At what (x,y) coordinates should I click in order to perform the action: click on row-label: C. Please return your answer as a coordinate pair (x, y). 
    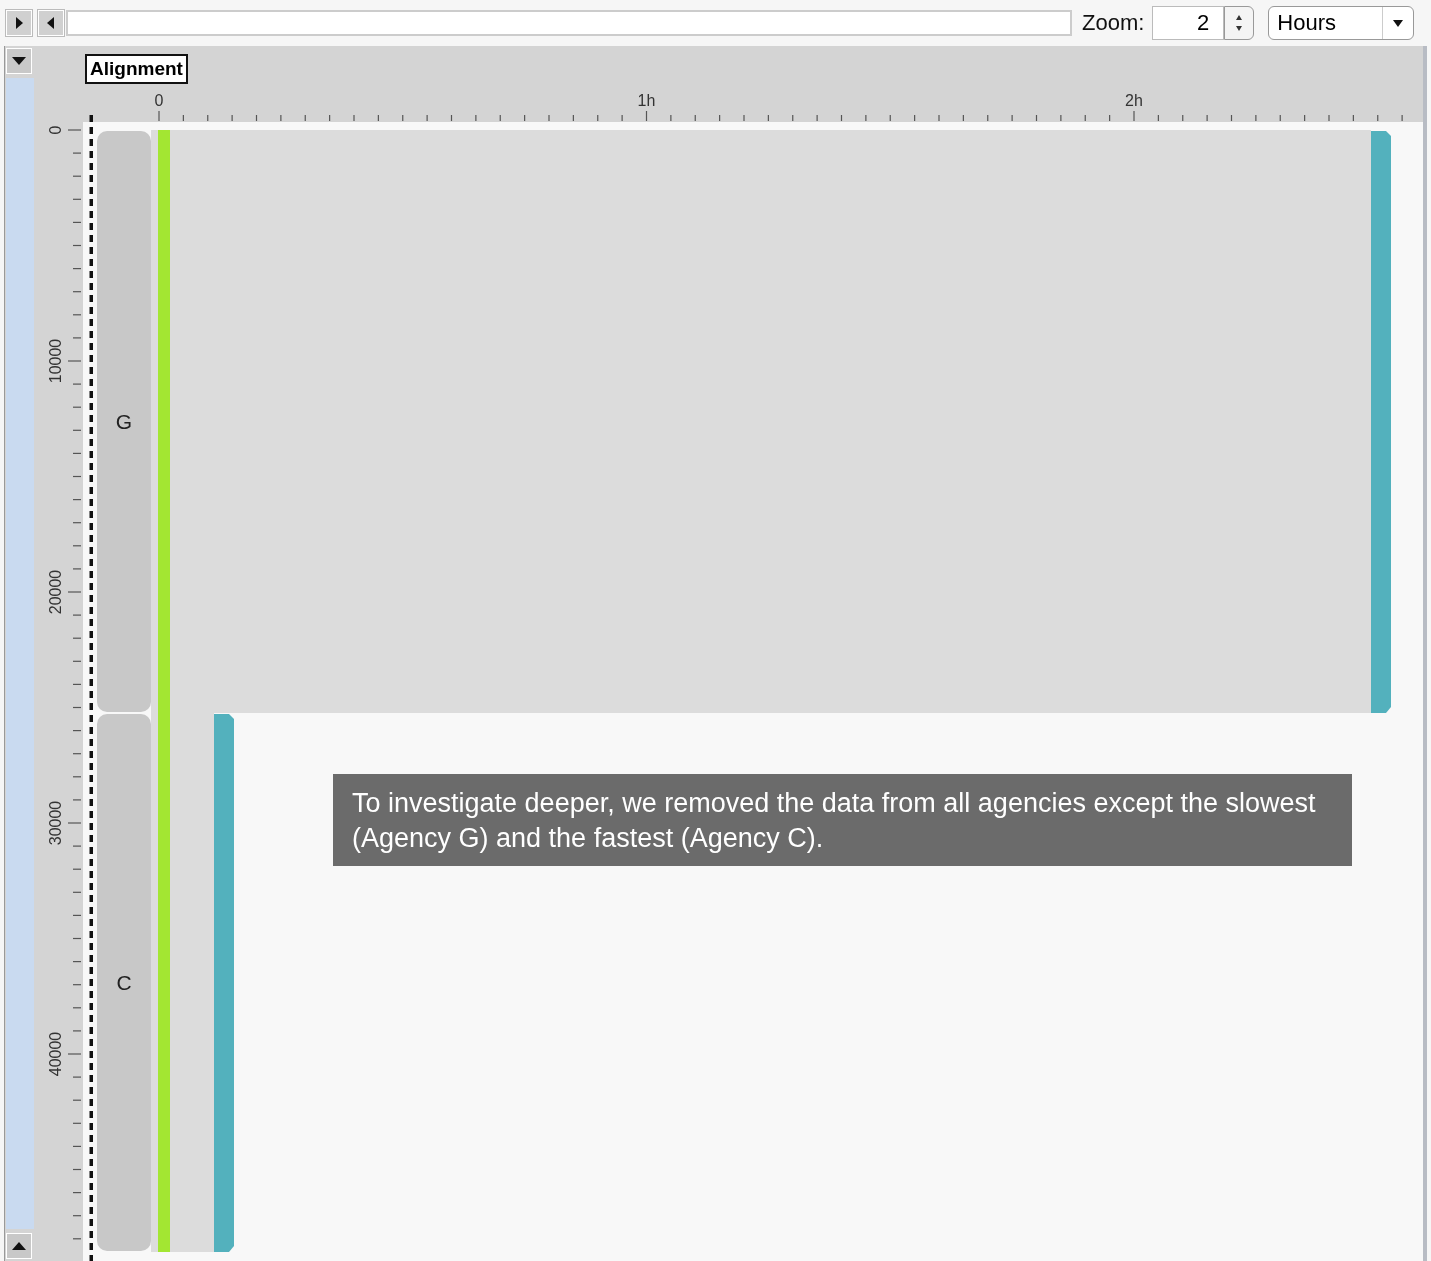
    Looking at the image, I should click on (124, 982).